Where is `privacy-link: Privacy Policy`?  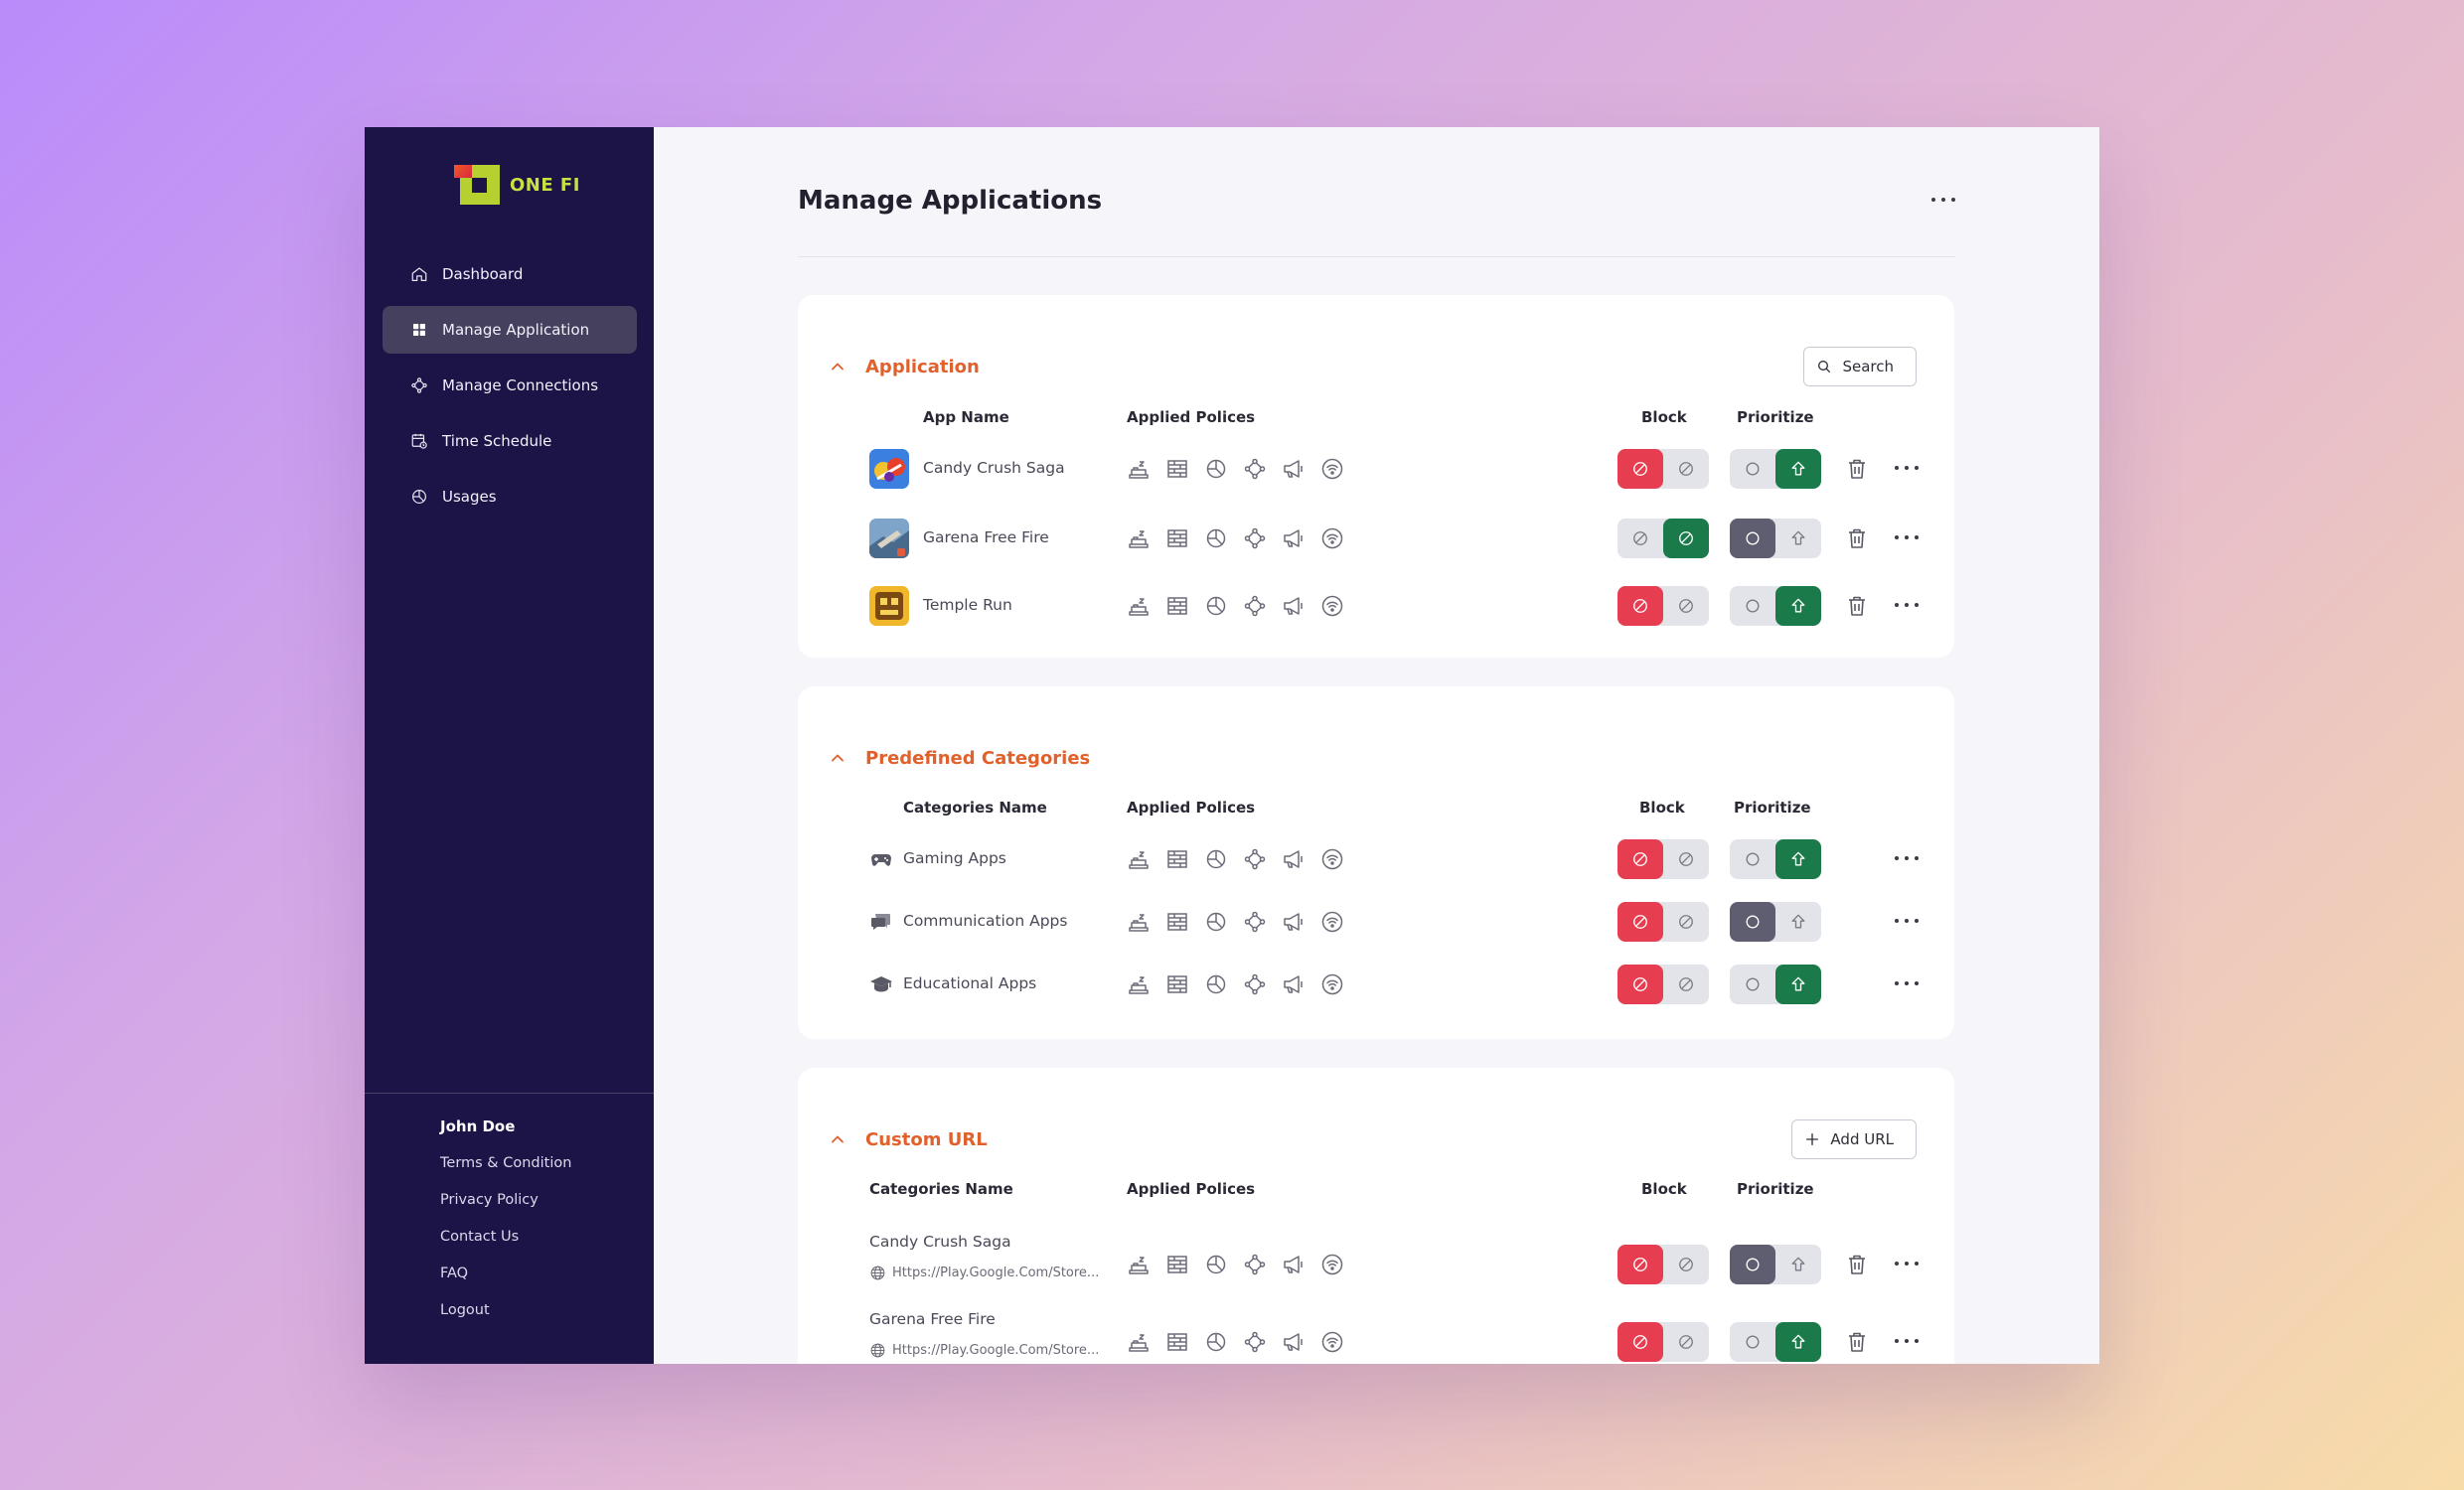
privacy-link: Privacy Policy is located at coordinates (505, 1200).